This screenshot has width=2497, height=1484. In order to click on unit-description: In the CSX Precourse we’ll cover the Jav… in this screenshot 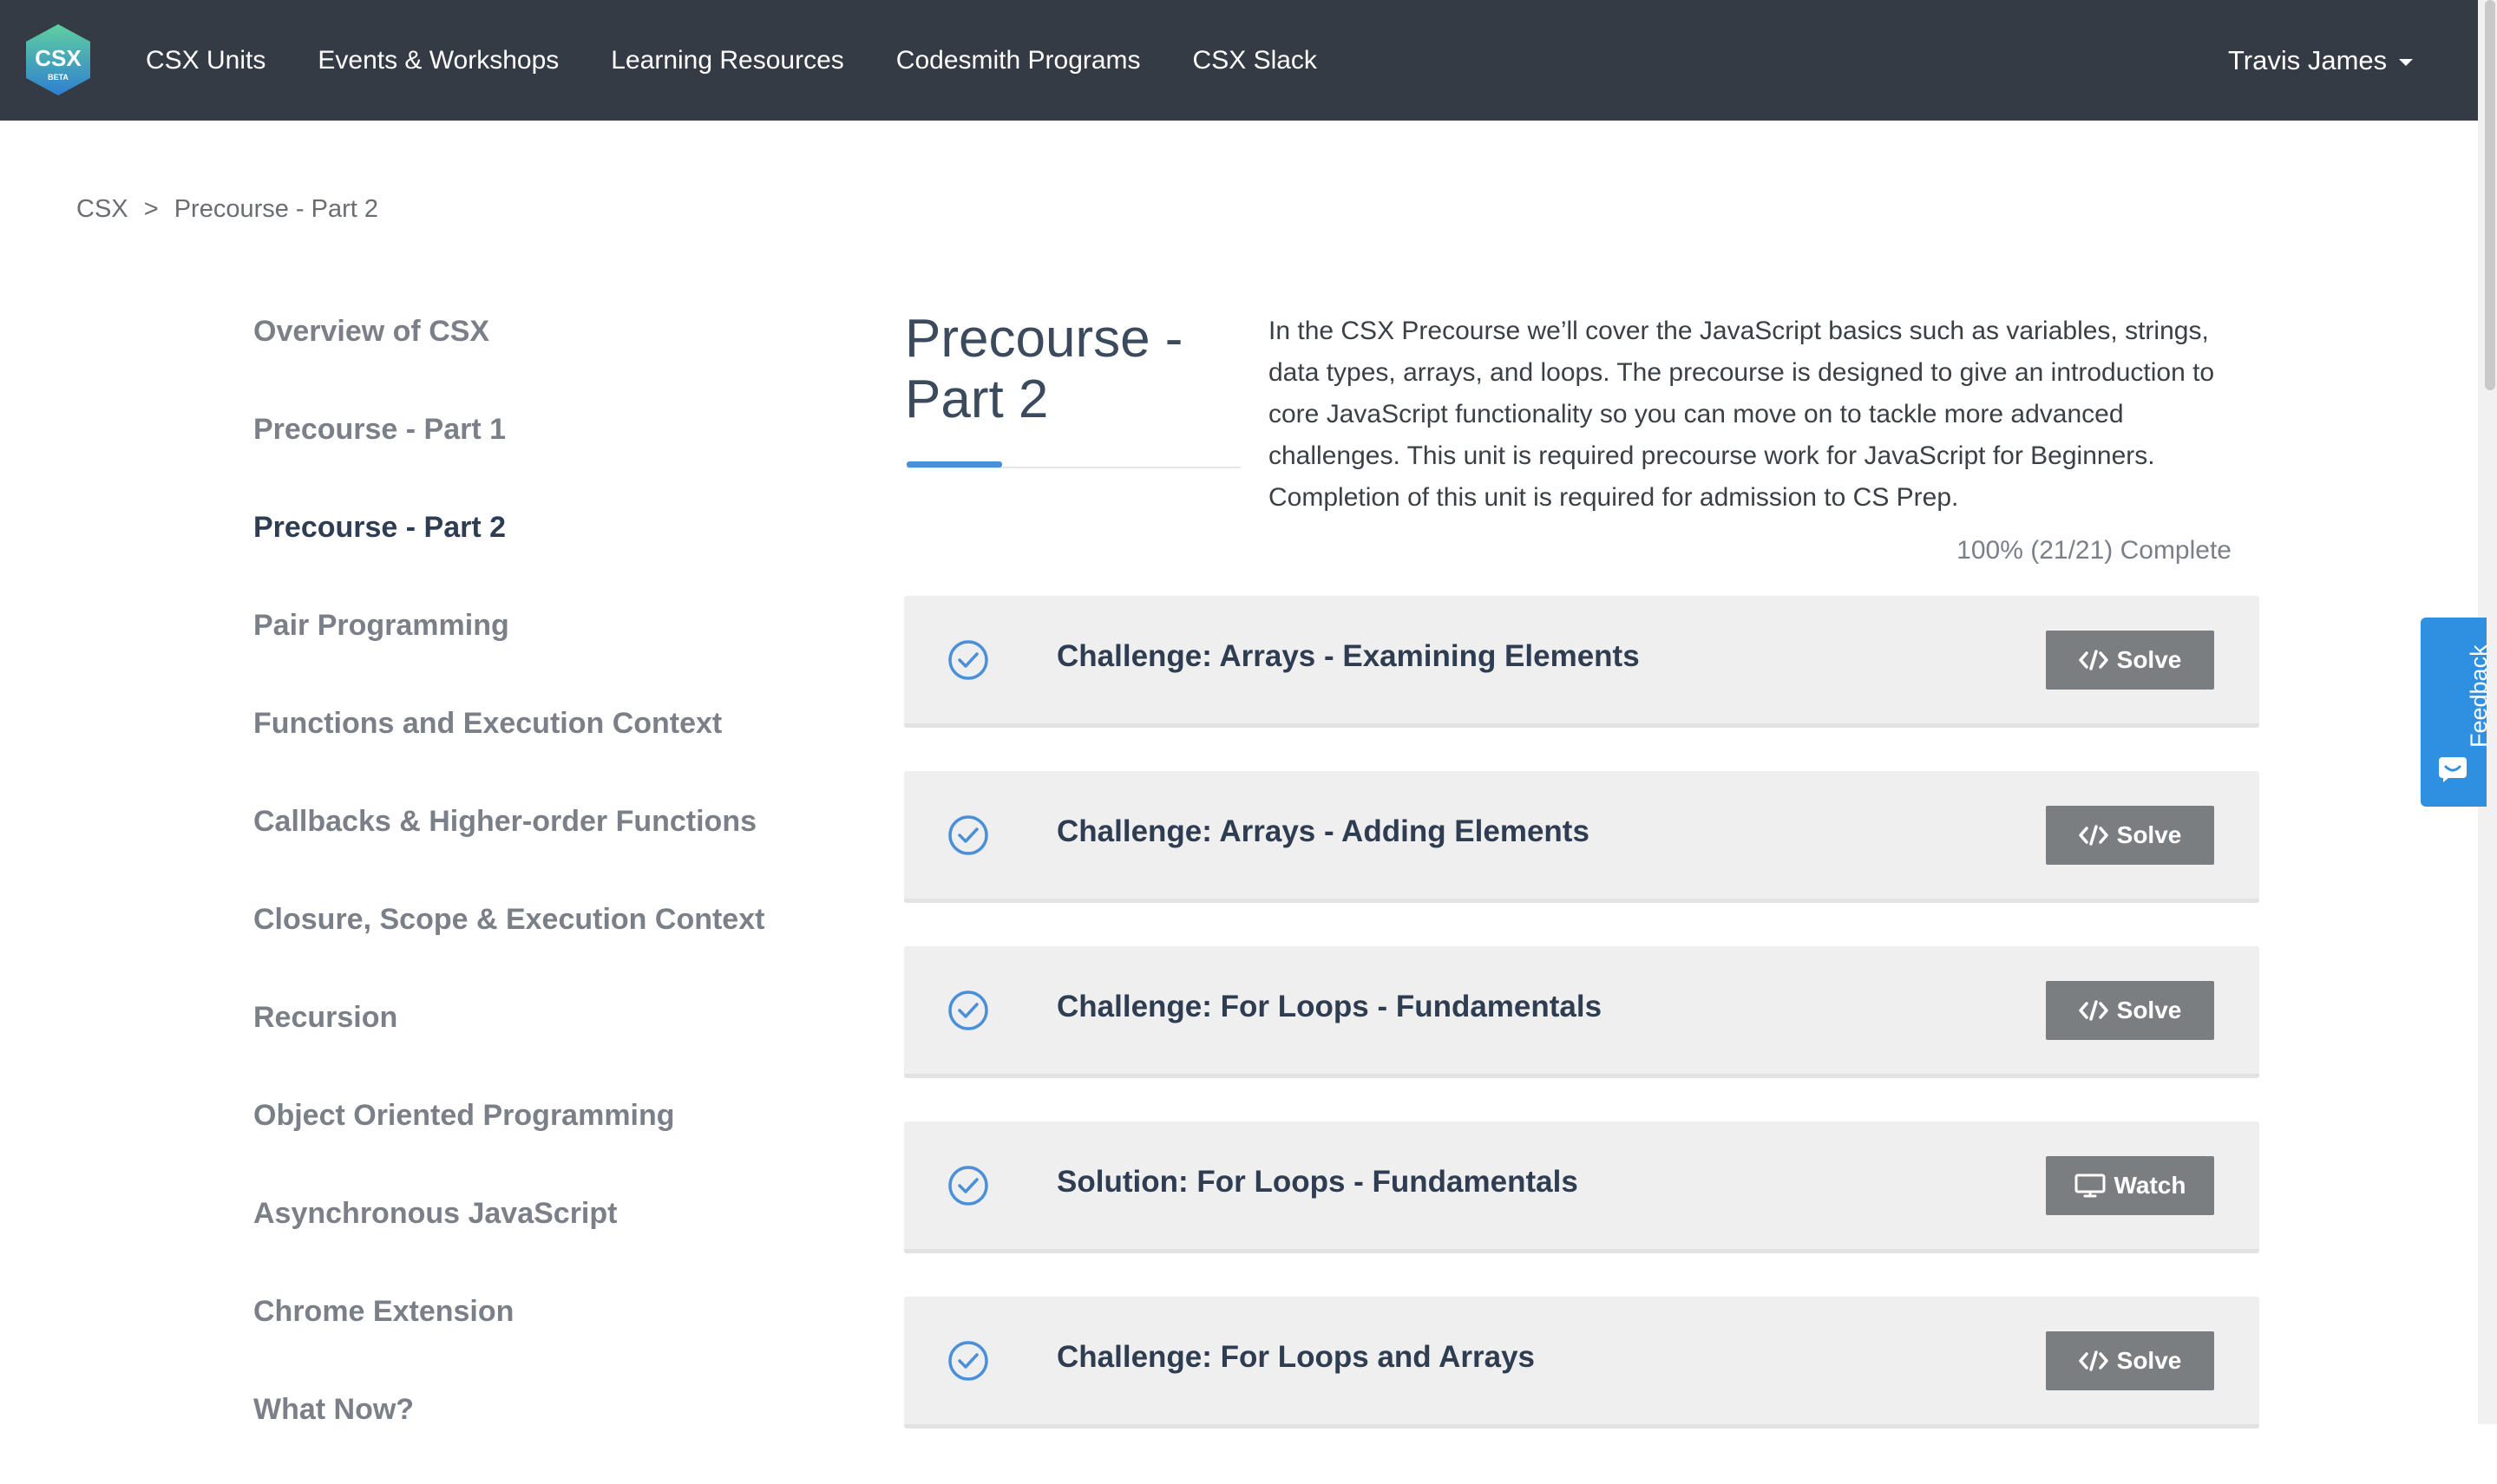, I will do `click(1741, 415)`.